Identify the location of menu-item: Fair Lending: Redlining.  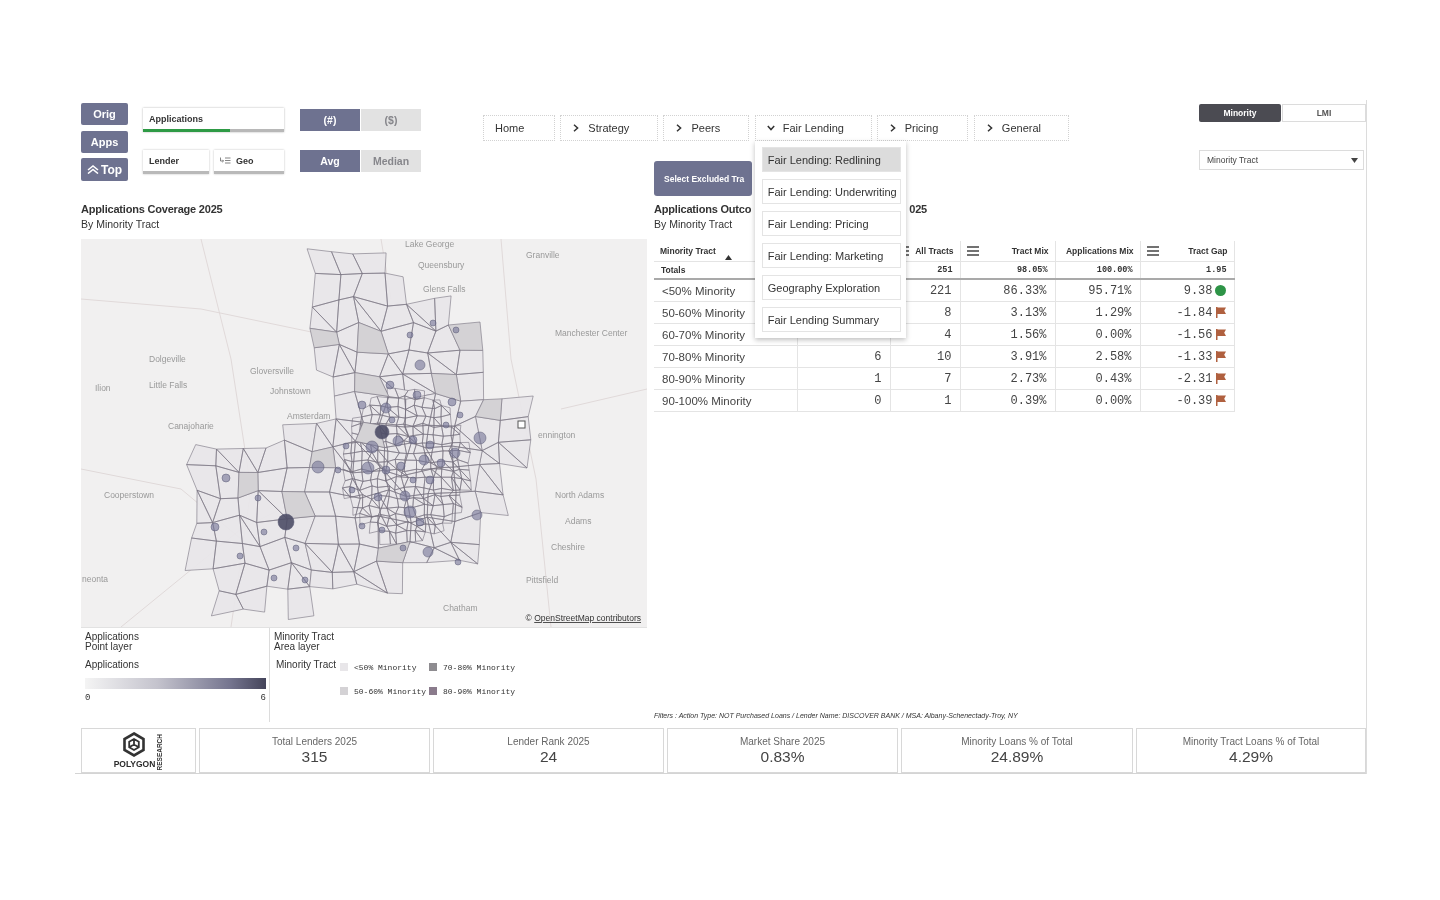
(831, 159).